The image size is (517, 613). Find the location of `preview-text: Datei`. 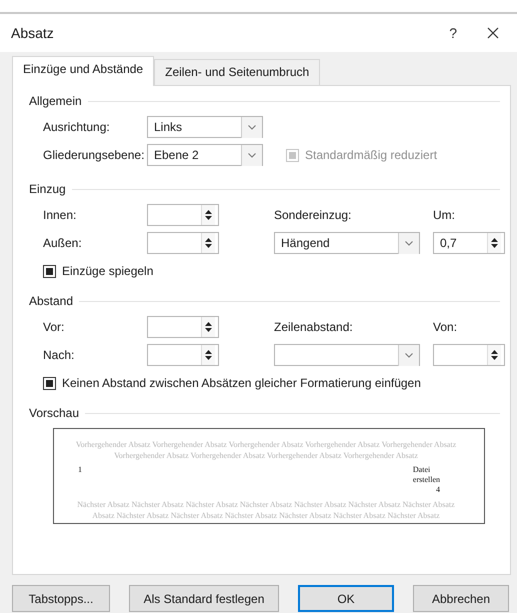

preview-text: Datei is located at coordinates (422, 470).